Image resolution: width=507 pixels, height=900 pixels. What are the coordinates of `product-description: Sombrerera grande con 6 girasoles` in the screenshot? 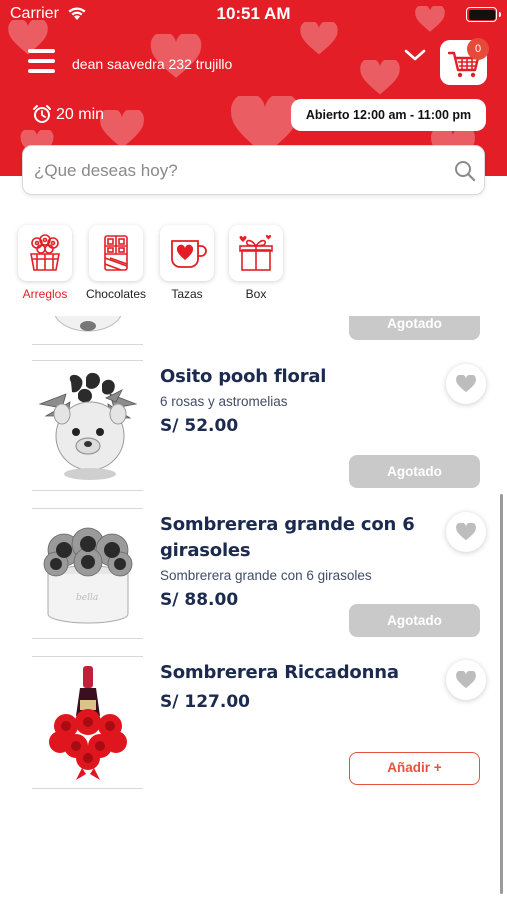 It's located at (266, 575).